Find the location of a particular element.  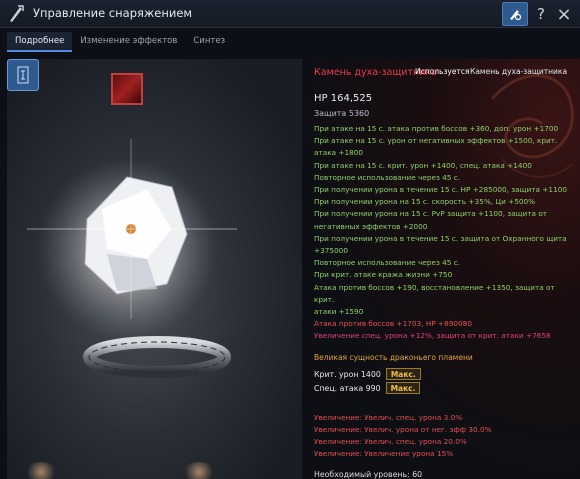

title-bar: Управление снаряжением ? × is located at coordinates (290, 14).